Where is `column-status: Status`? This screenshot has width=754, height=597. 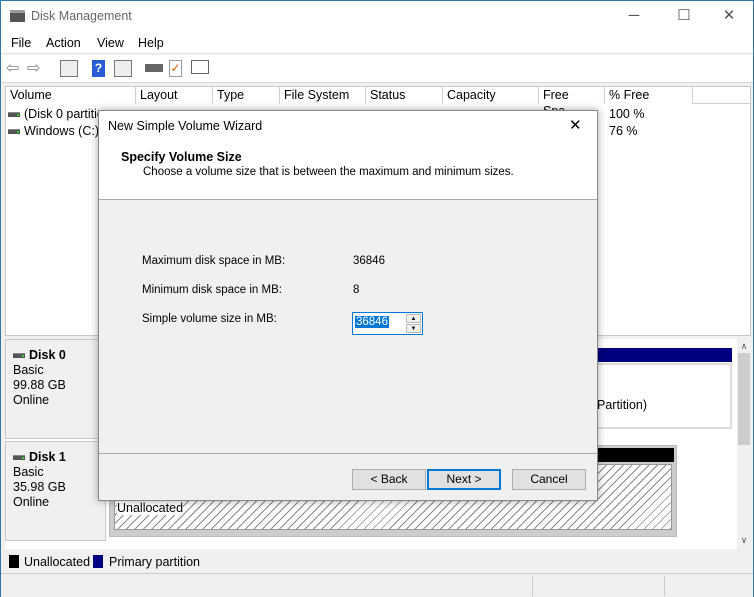
column-status: Status is located at coordinates (404, 95).